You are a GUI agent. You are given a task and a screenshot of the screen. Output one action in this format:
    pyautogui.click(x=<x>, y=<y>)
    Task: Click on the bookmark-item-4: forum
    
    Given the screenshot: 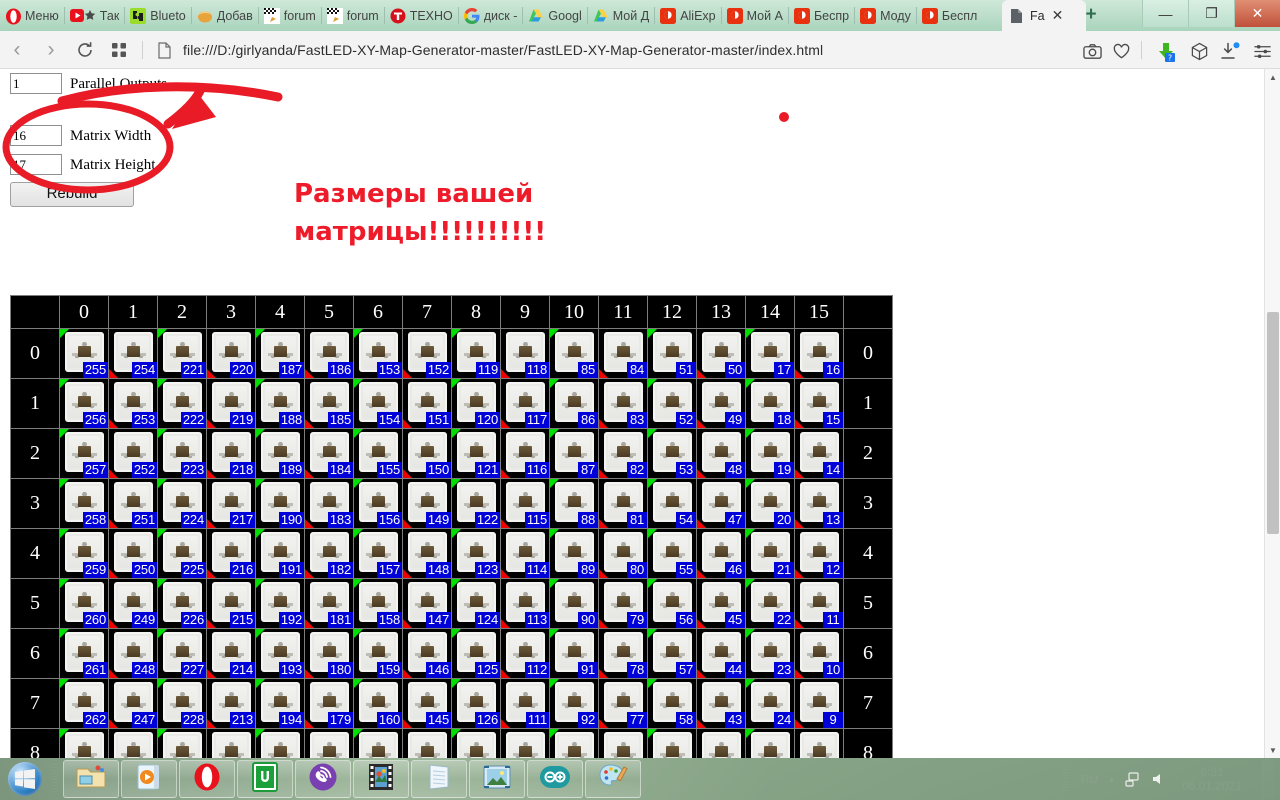 What is the action you would take?
    pyautogui.click(x=290, y=15)
    